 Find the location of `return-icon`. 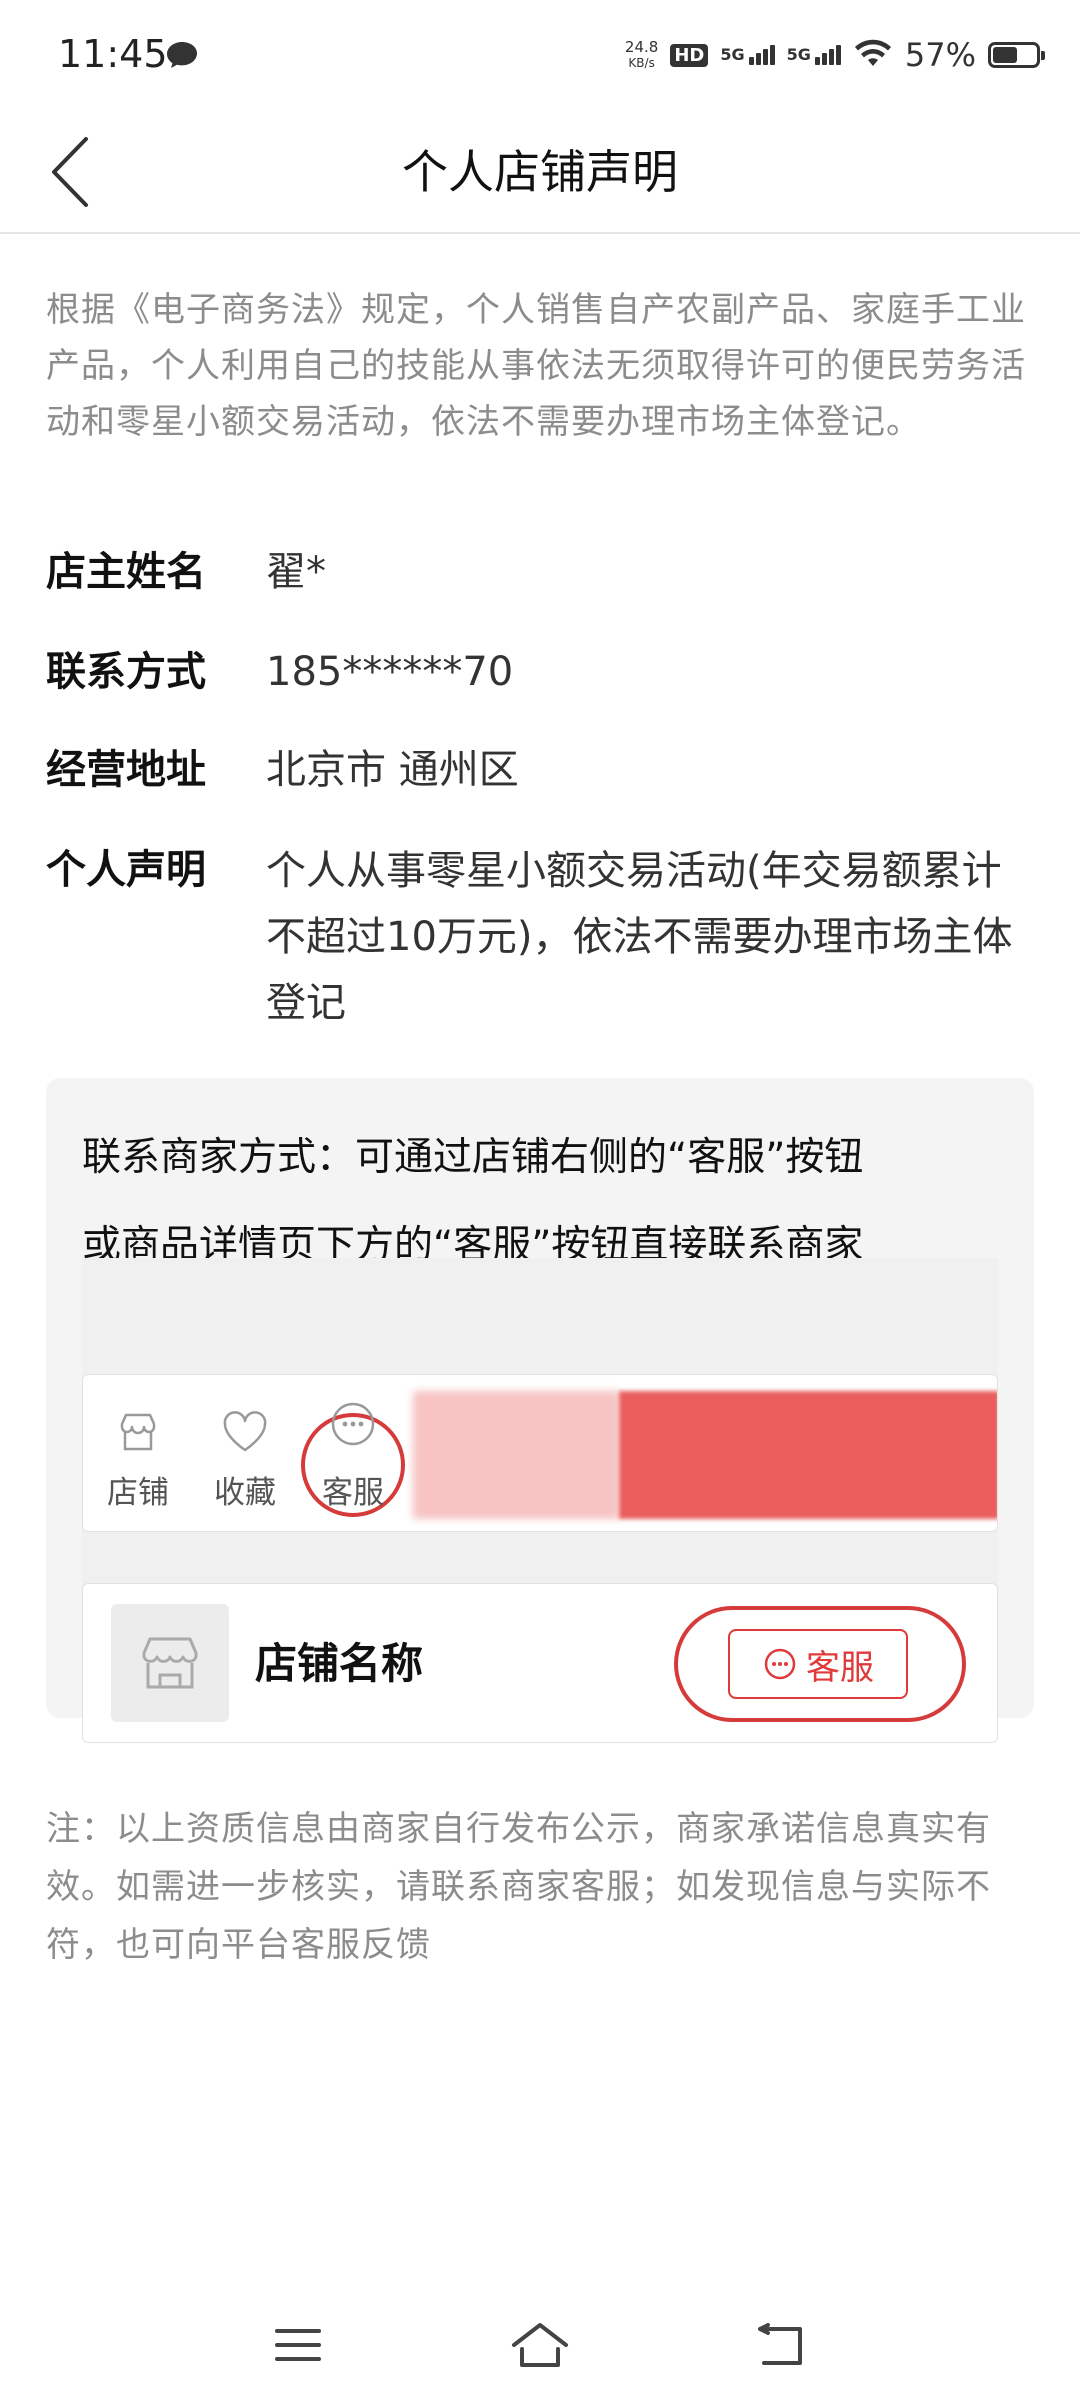

return-icon is located at coordinates (780, 2344).